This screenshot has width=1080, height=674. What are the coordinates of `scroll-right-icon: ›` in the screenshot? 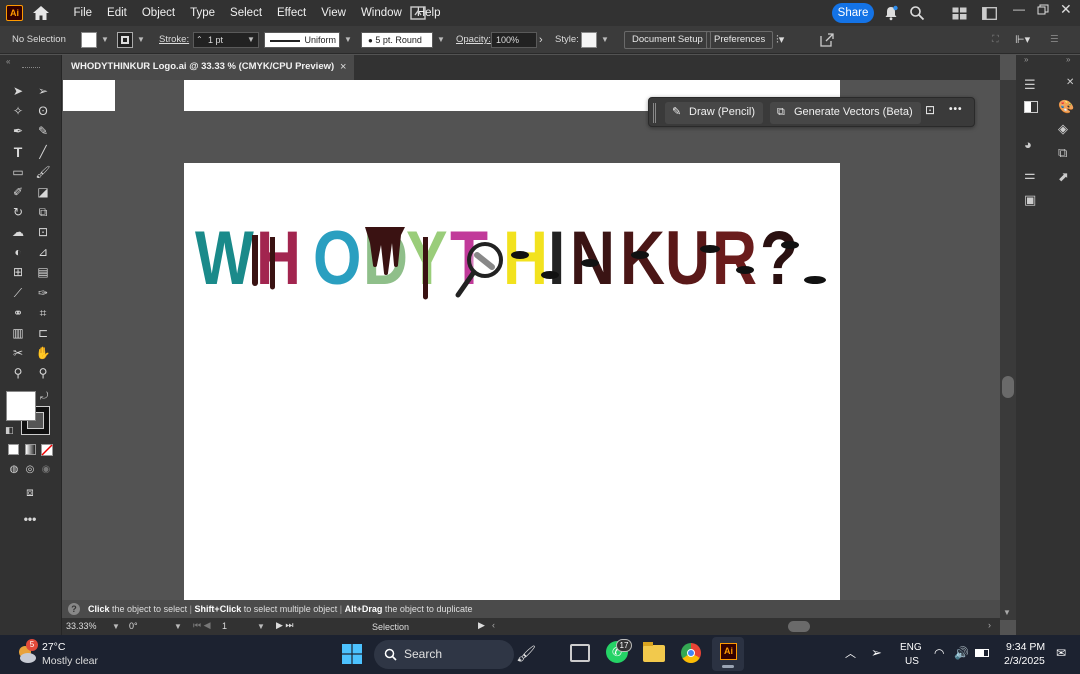 It's located at (989, 625).